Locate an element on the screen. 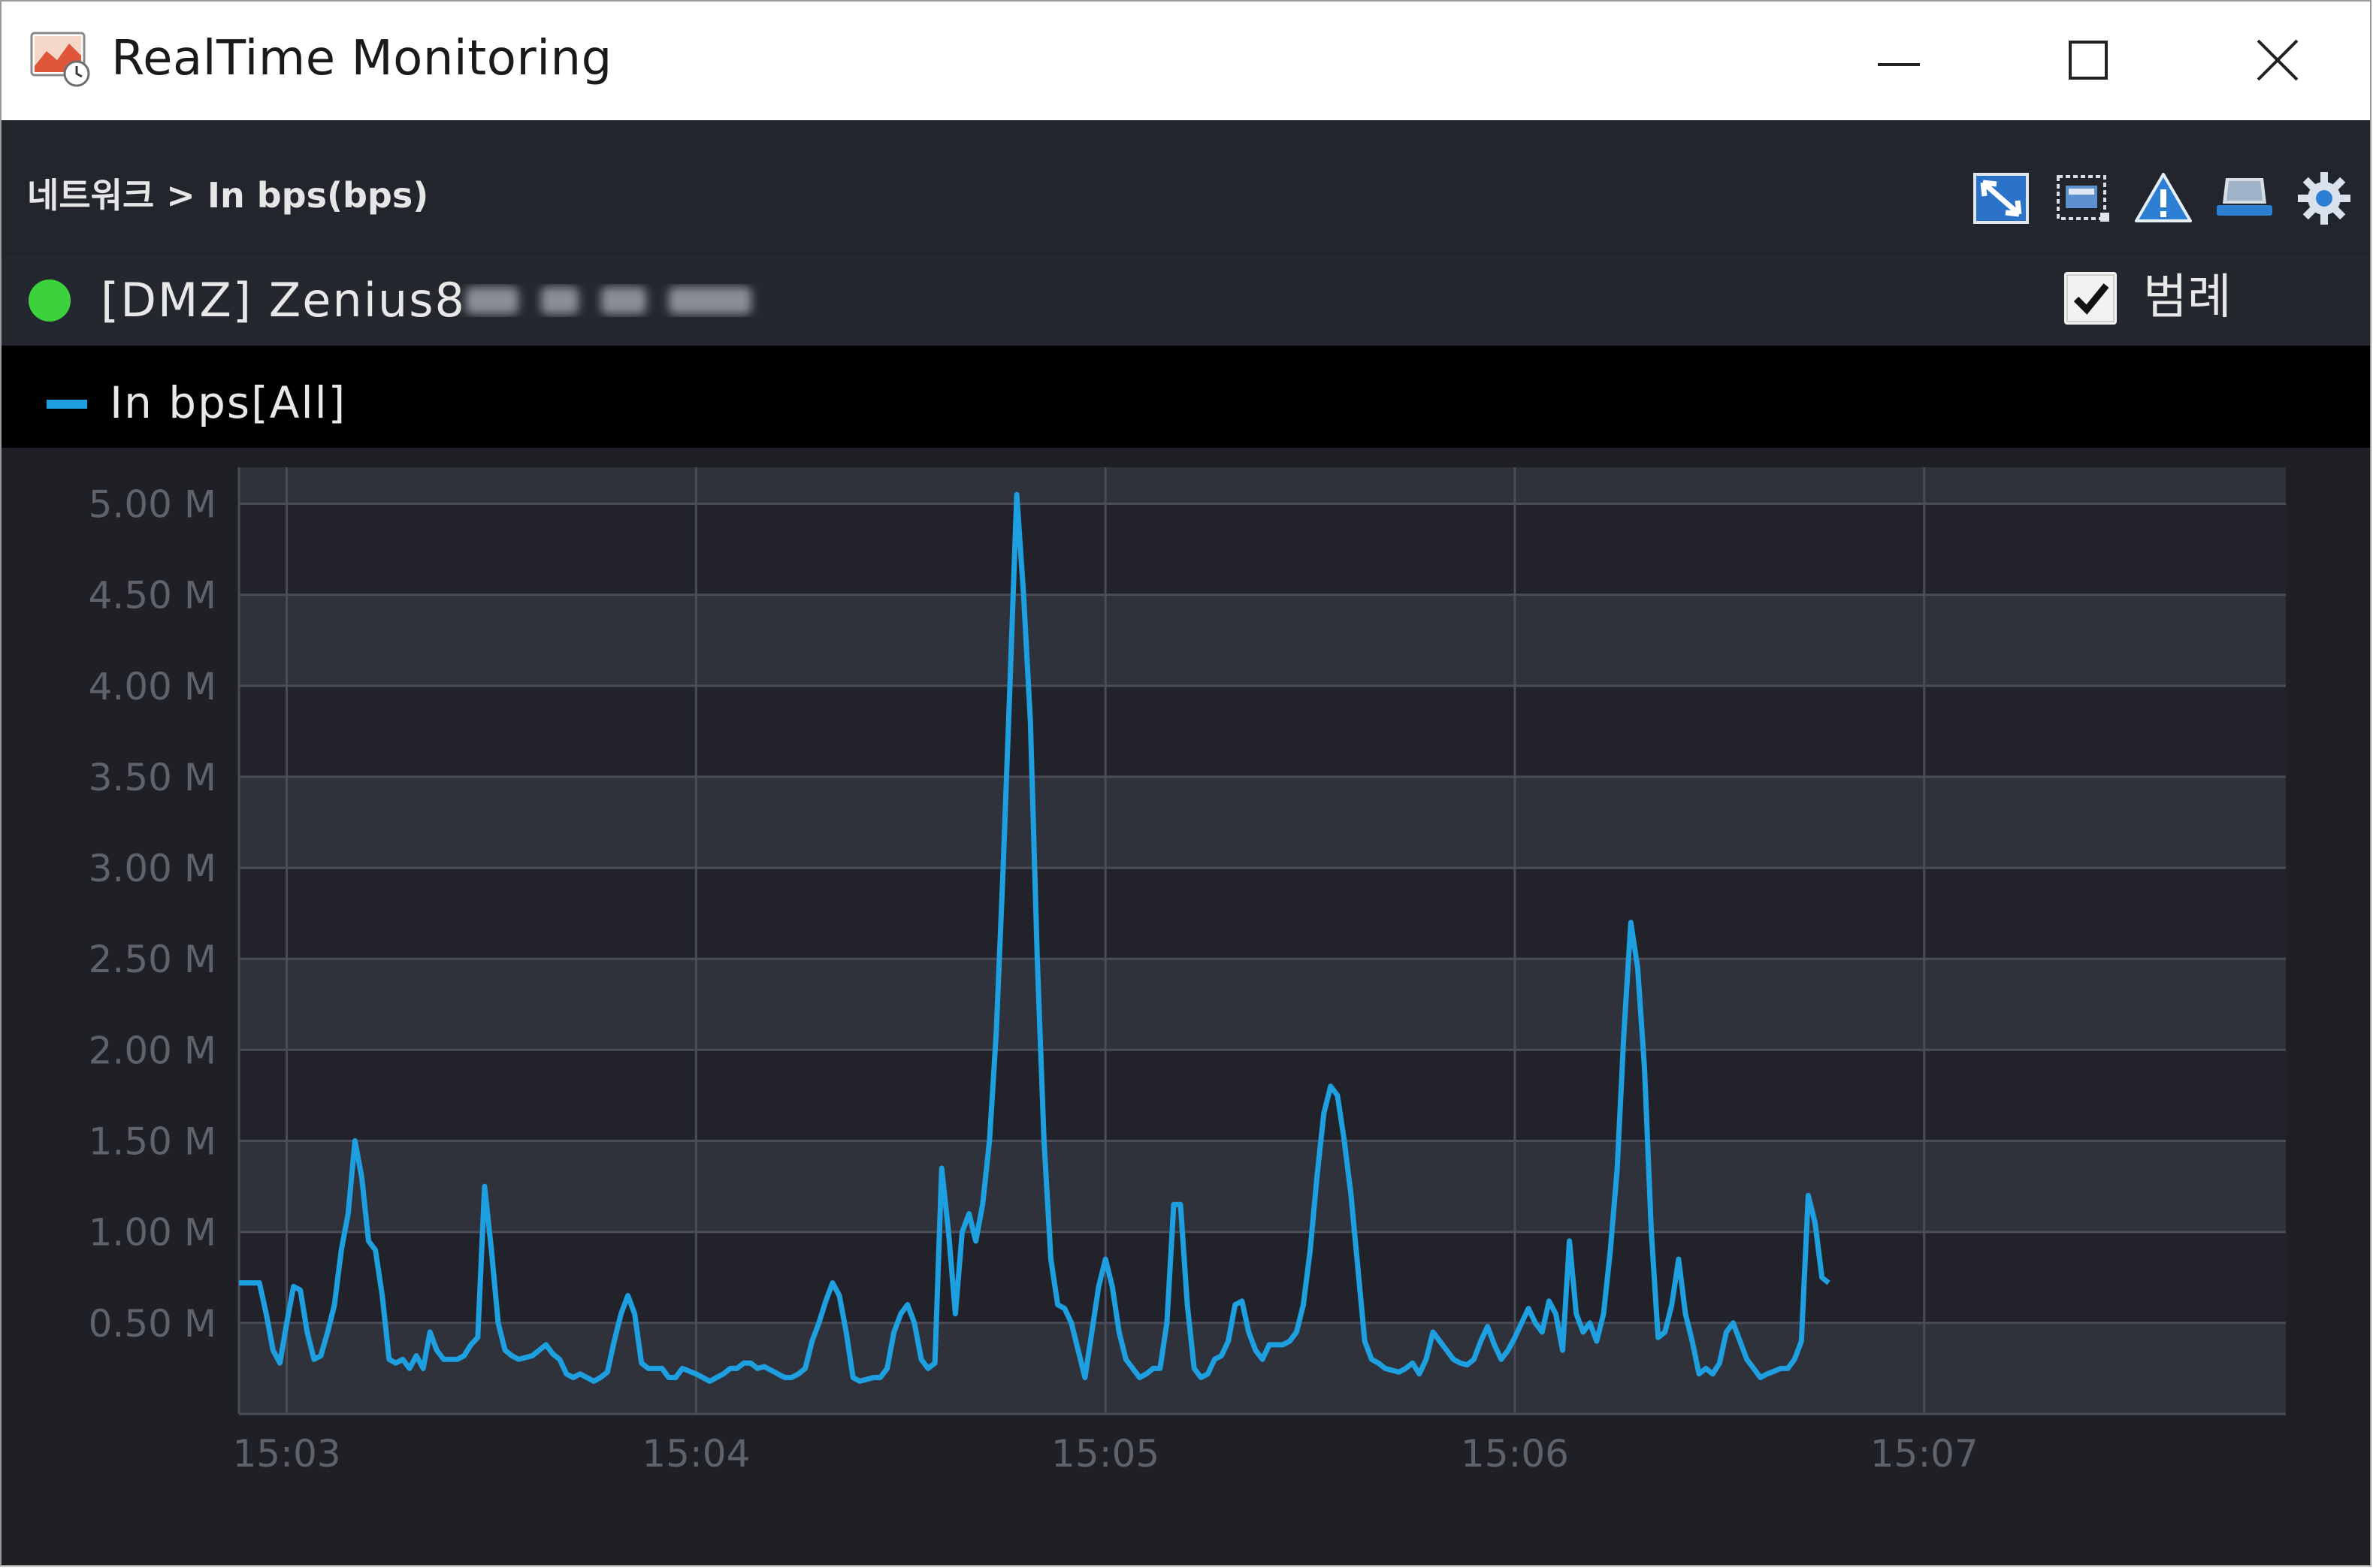  y-tick-label: 2.00 M is located at coordinates (152, 1050).